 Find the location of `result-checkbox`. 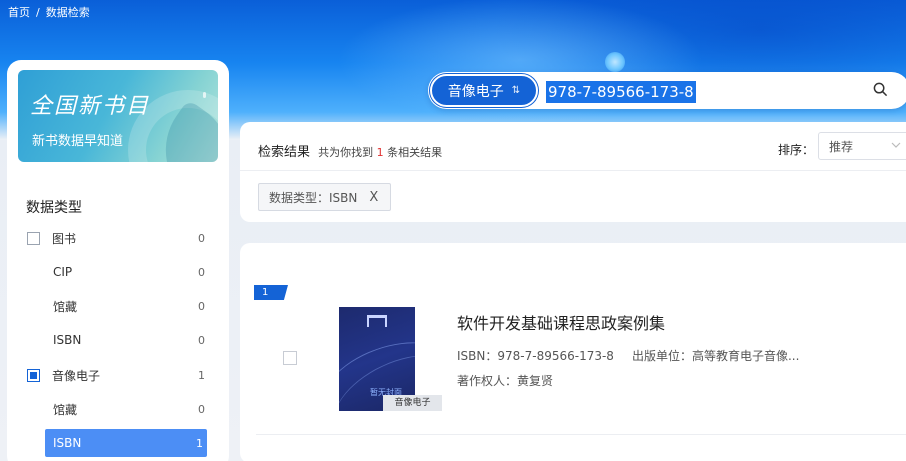

result-checkbox is located at coordinates (290, 358).